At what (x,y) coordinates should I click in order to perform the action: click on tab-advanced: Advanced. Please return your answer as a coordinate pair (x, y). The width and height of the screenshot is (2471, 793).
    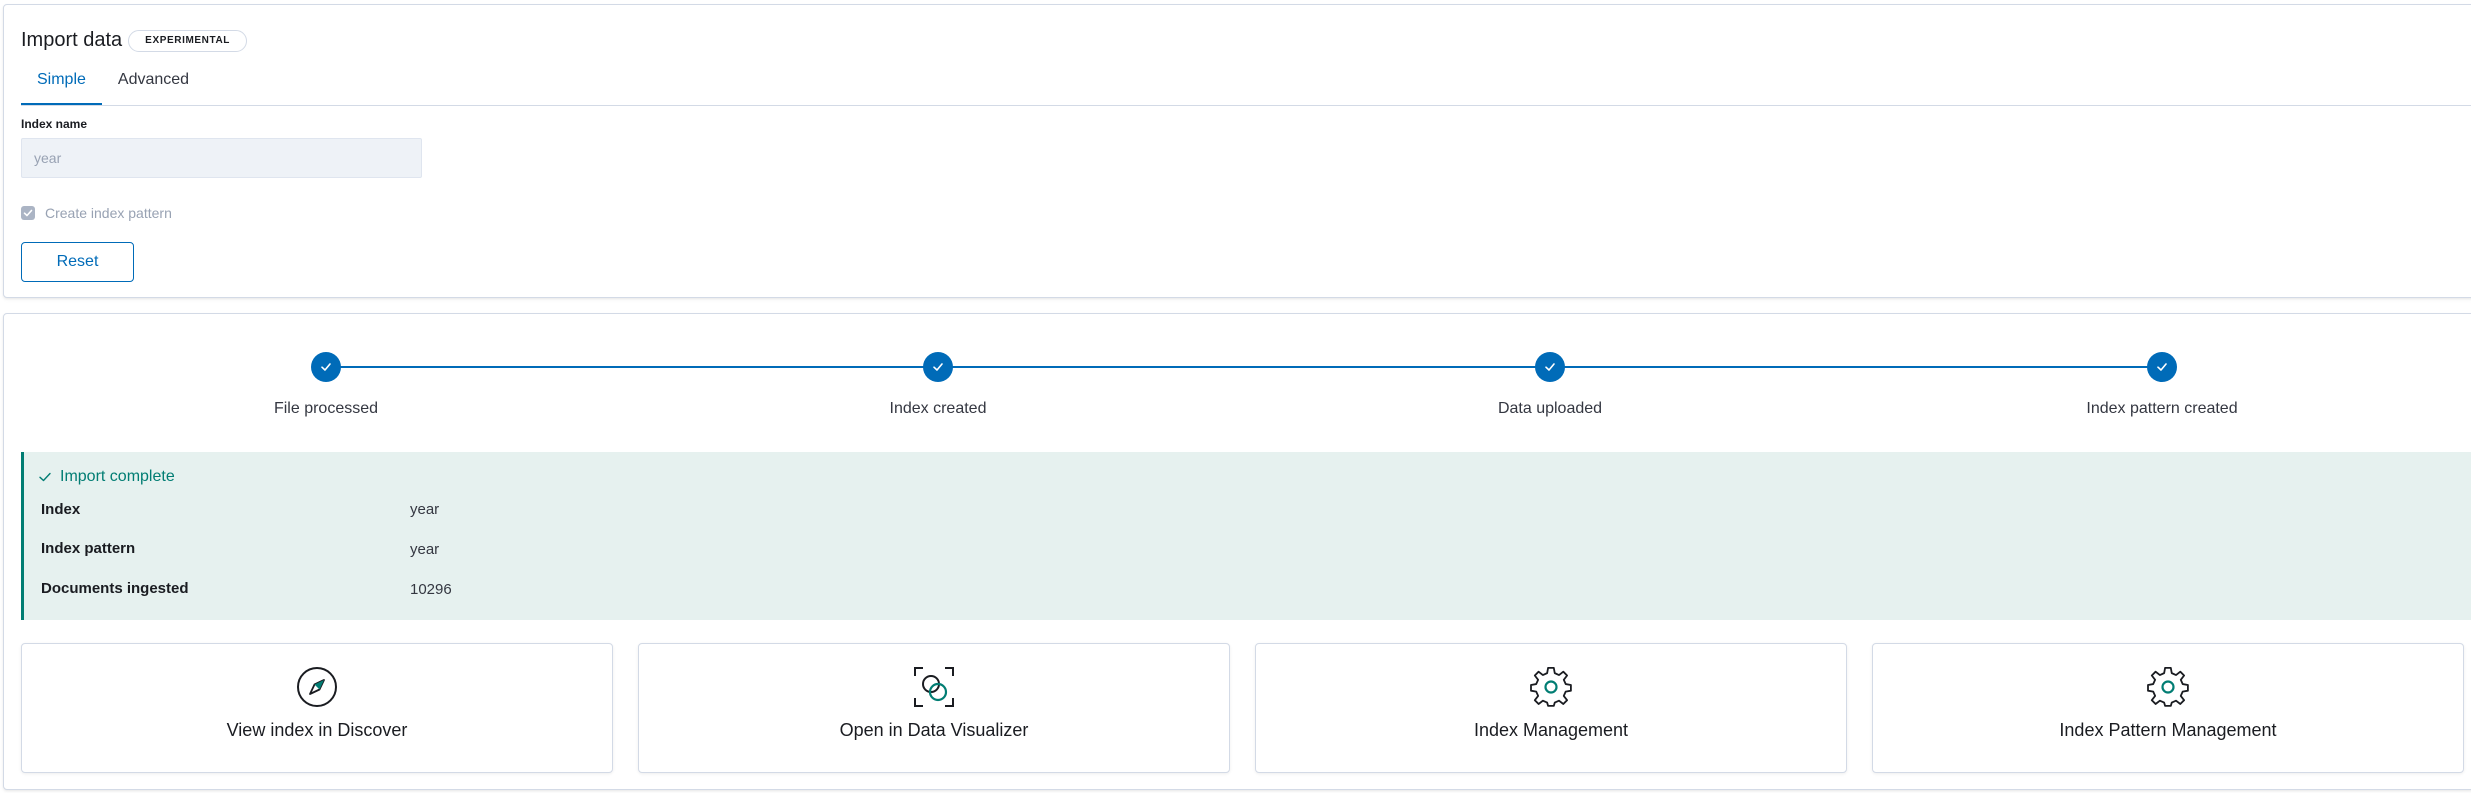
    Looking at the image, I should click on (153, 84).